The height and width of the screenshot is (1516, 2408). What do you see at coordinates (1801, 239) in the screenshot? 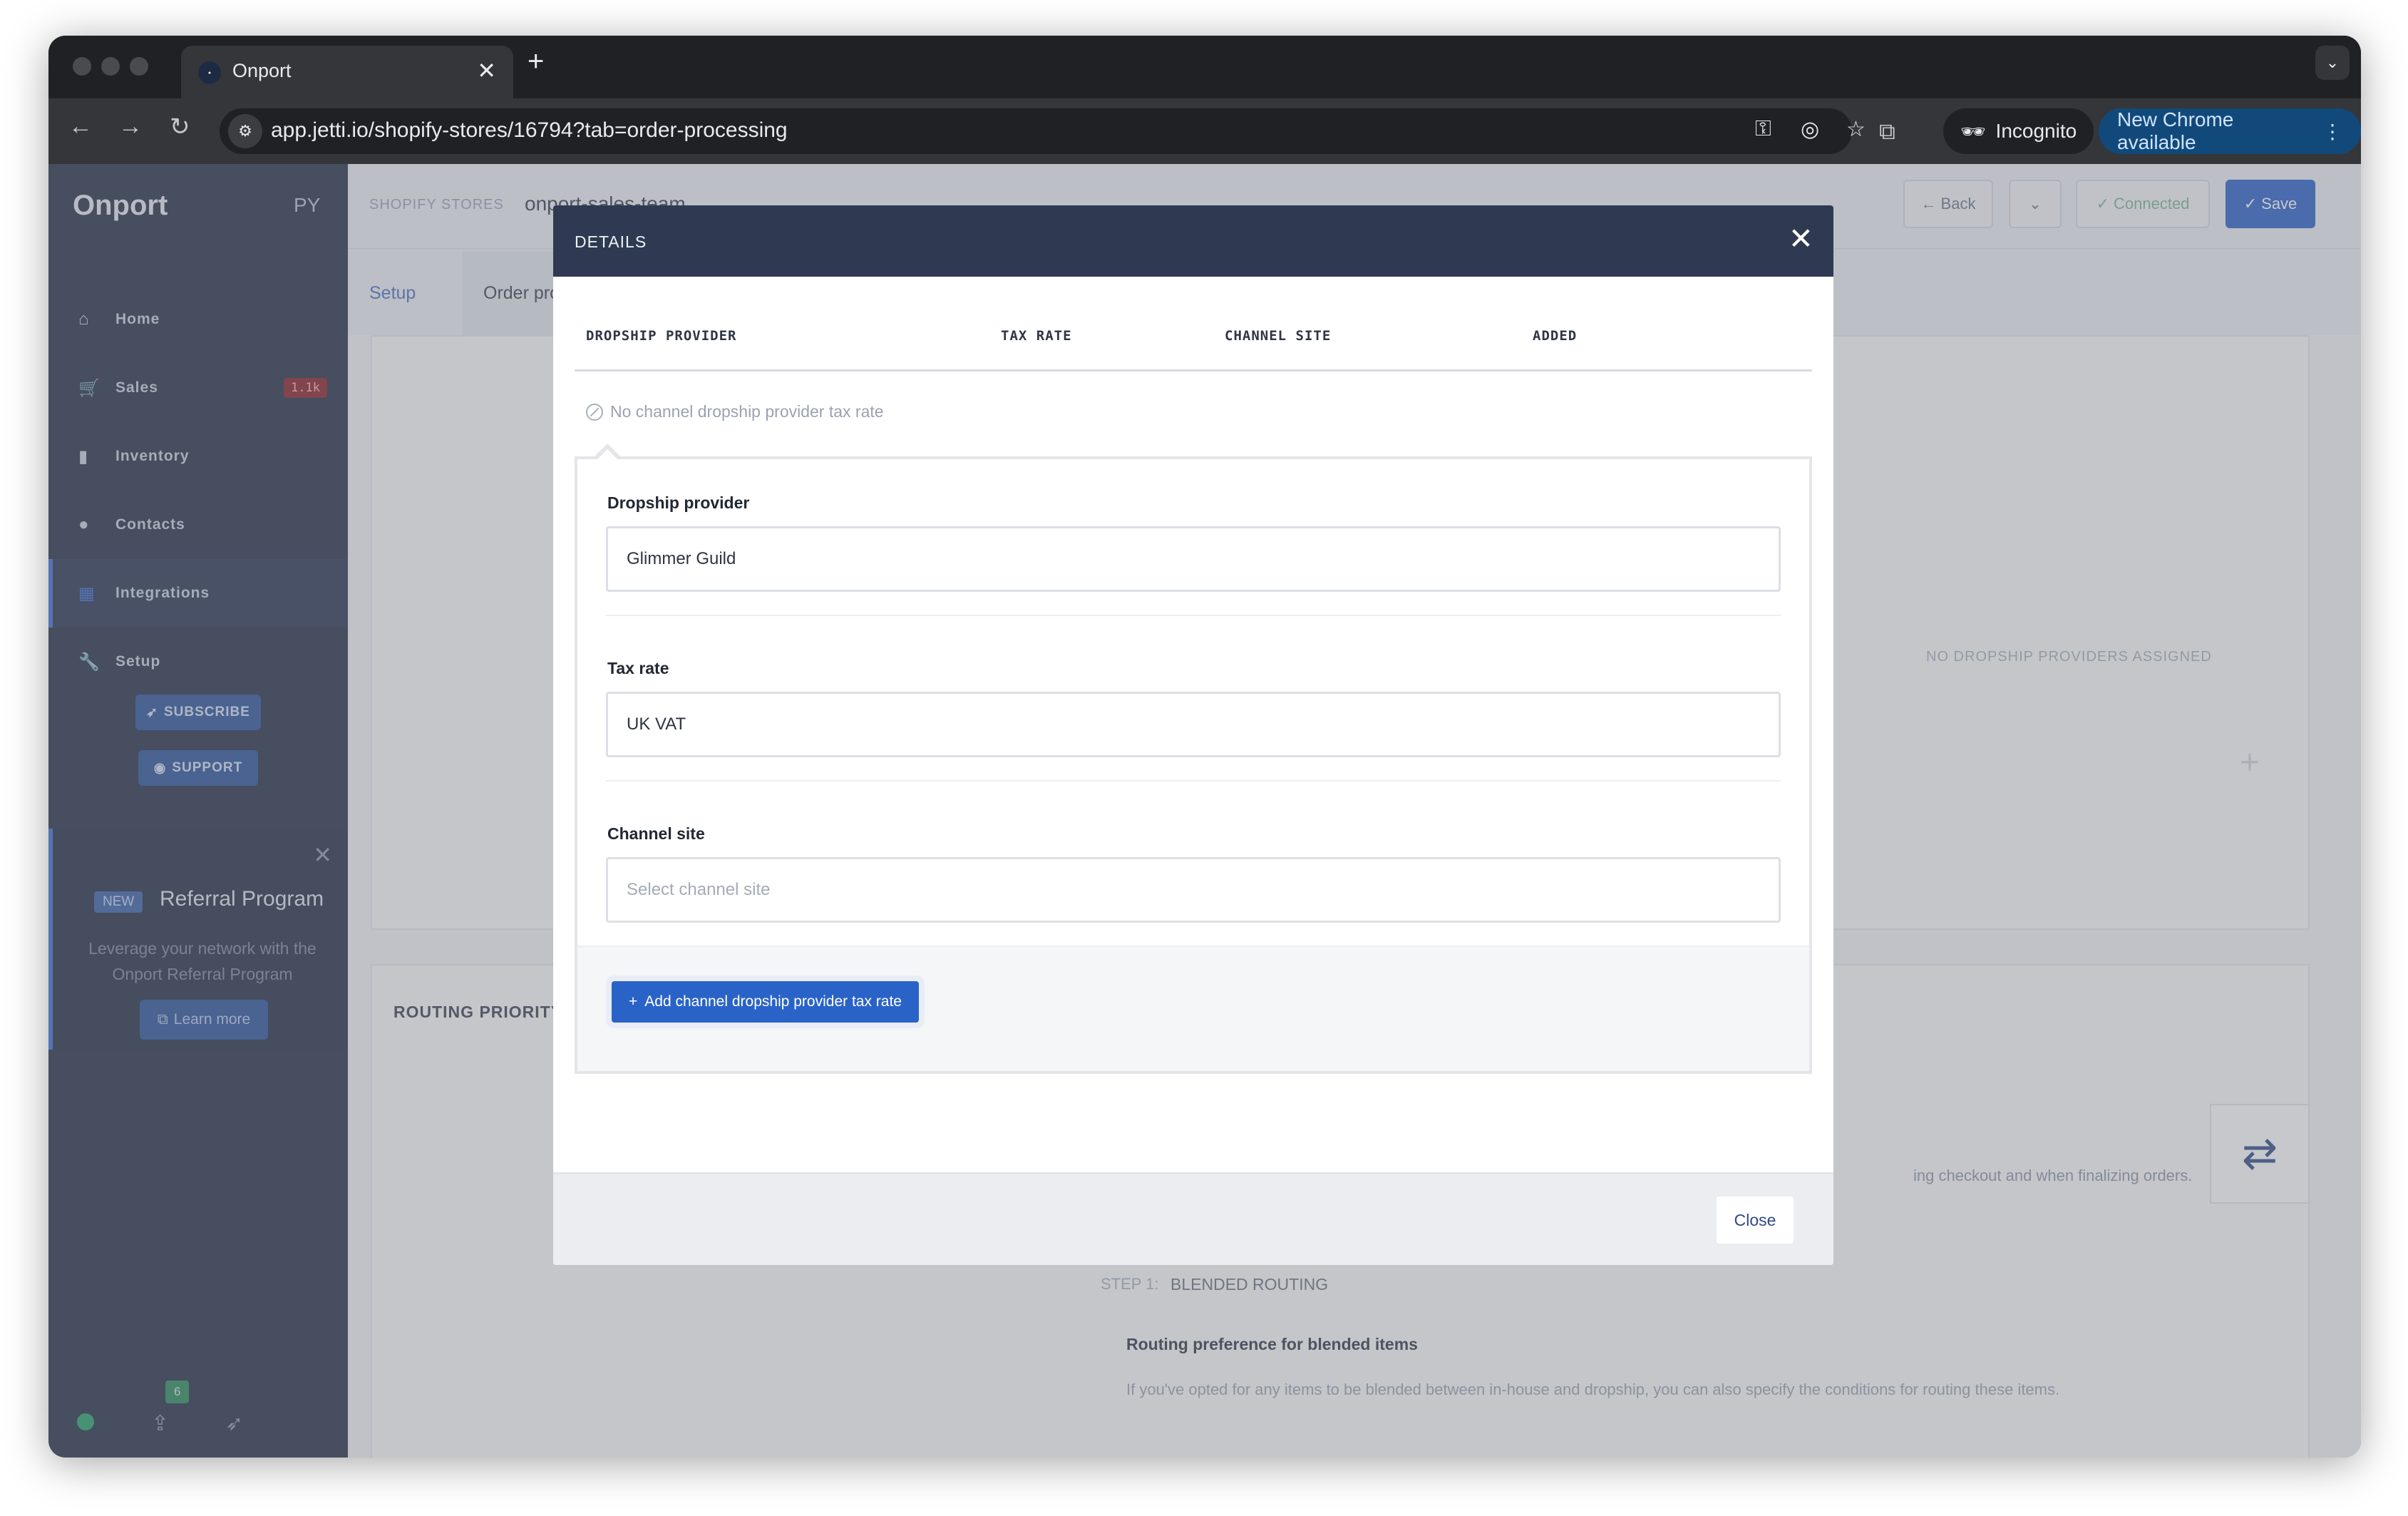
I see `close-icon: ✕` at bounding box center [1801, 239].